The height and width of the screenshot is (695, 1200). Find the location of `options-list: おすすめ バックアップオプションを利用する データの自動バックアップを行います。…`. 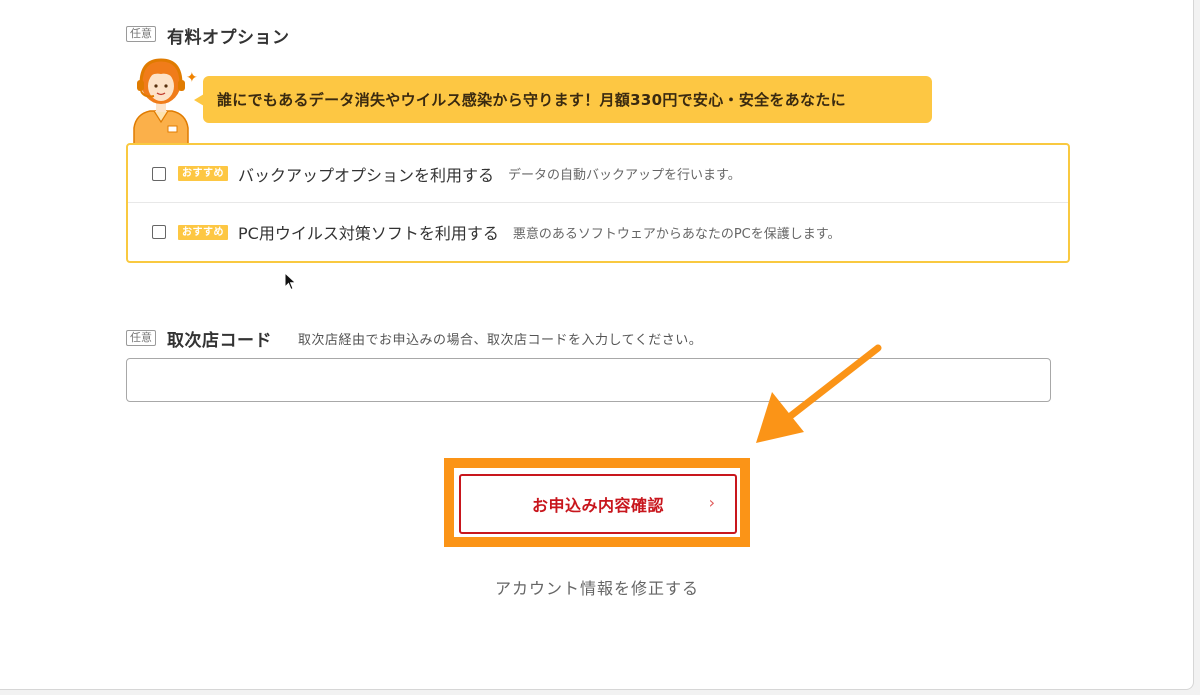

options-list: おすすめ バックアップオプションを利用する データの自動バックアップを行います。… is located at coordinates (598, 203).